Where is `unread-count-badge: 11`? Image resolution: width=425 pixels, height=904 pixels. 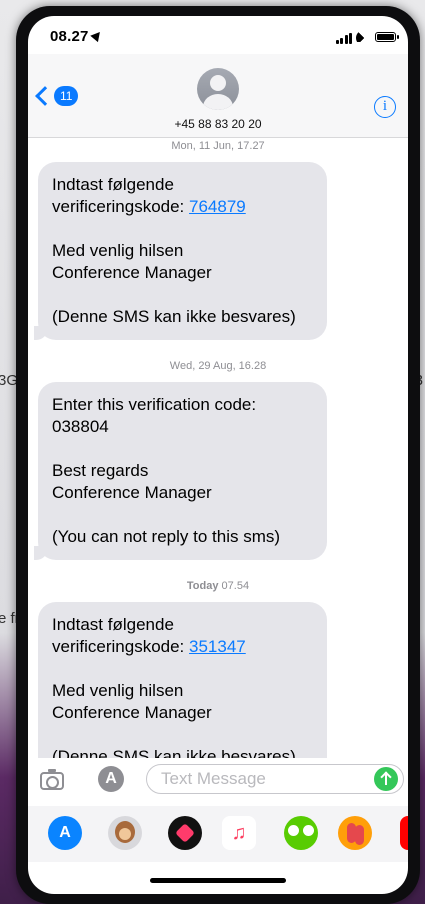
unread-count-badge: 11 is located at coordinates (66, 96).